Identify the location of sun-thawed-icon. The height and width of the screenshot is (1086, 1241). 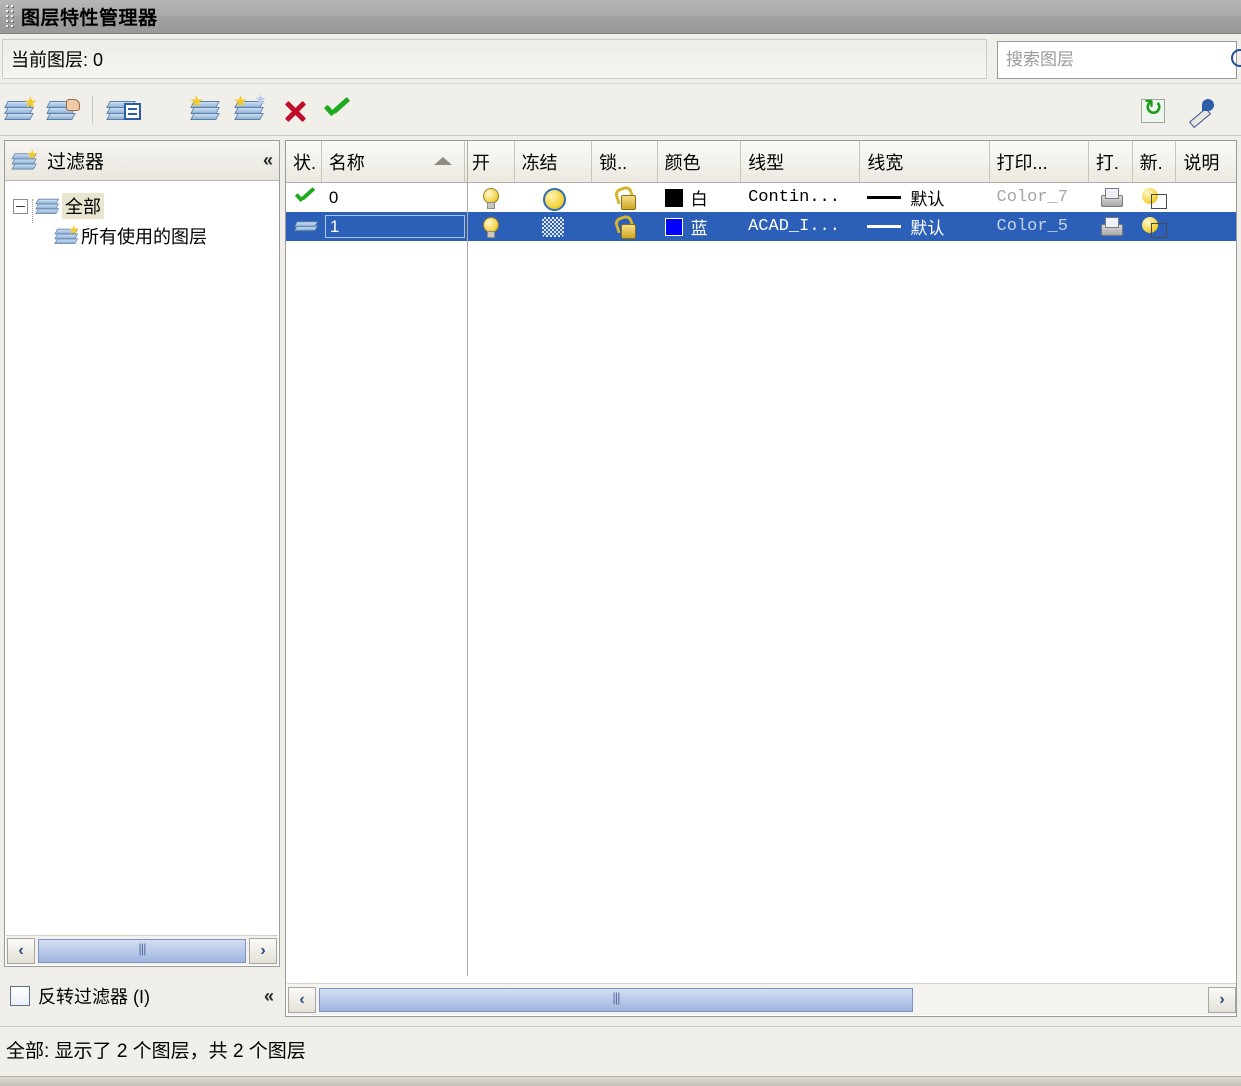
(554, 198).